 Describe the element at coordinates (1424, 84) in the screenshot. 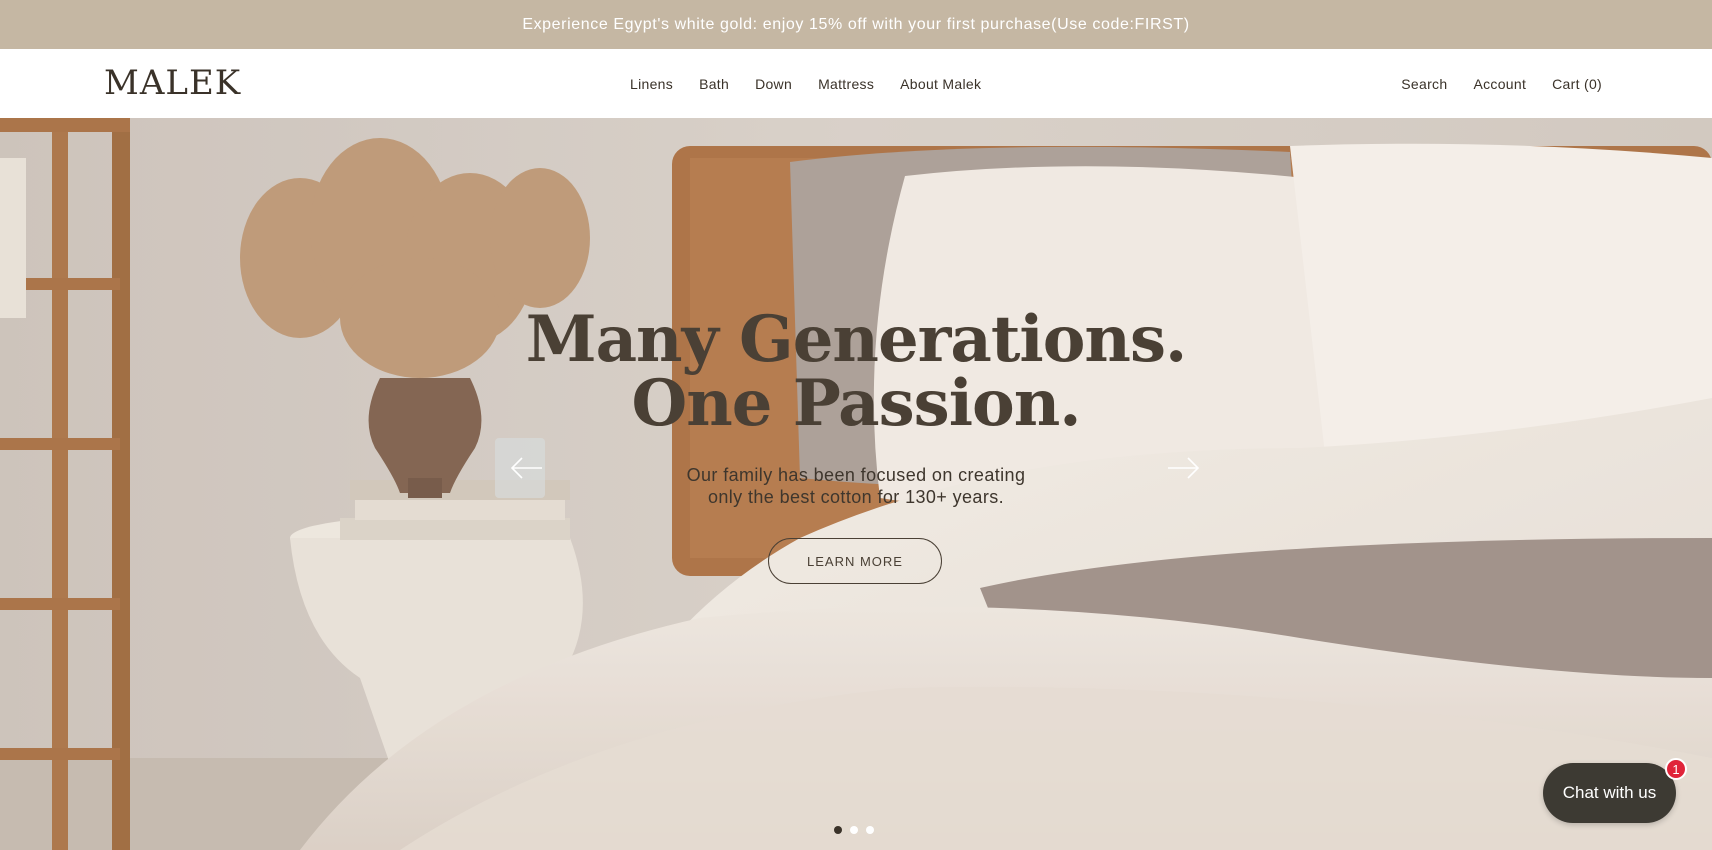

I see `search-link: Search` at that location.